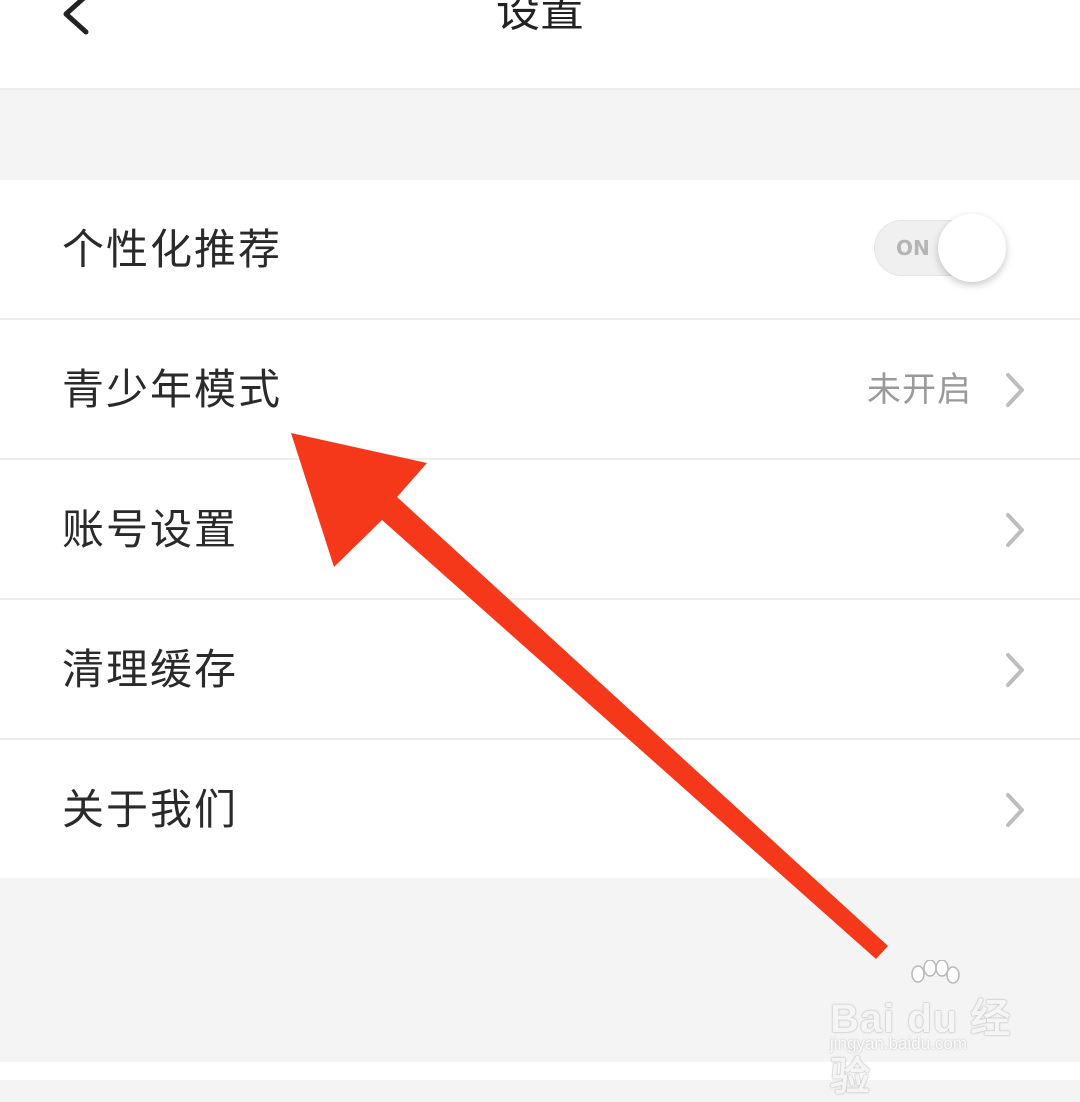 This screenshot has height=1102, width=1080. What do you see at coordinates (935, 972) in the screenshot?
I see `paw-icon` at bounding box center [935, 972].